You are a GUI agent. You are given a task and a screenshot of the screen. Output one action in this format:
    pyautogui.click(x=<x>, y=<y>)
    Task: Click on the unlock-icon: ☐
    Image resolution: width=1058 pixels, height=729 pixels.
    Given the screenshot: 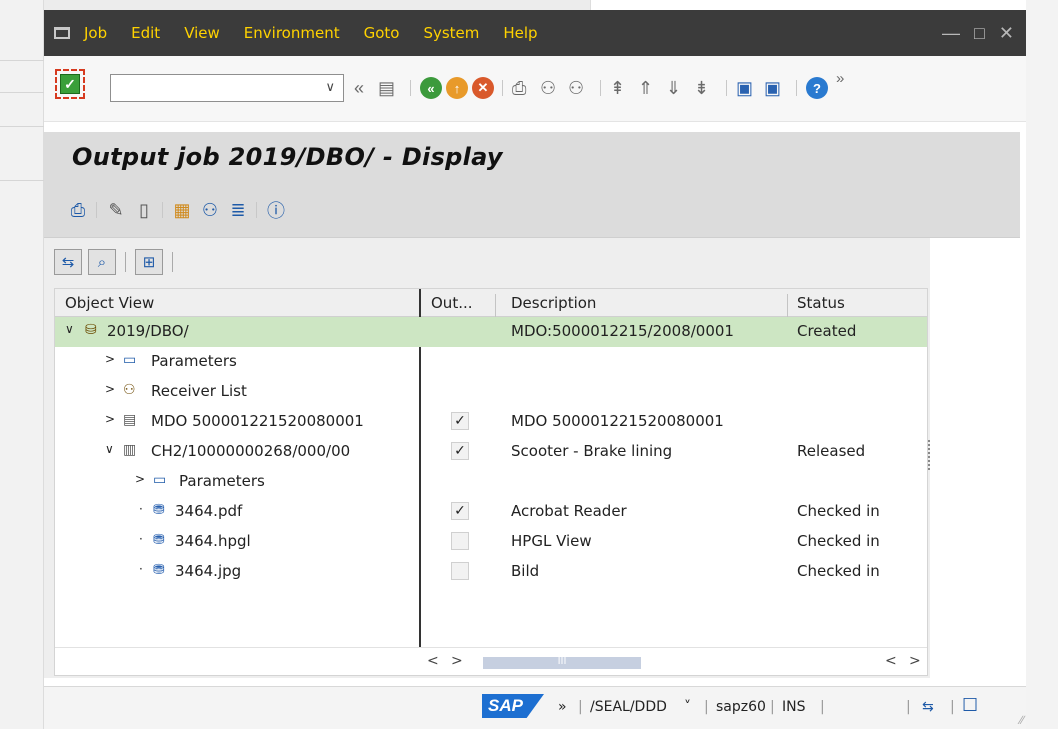 What is the action you would take?
    pyautogui.click(x=970, y=705)
    